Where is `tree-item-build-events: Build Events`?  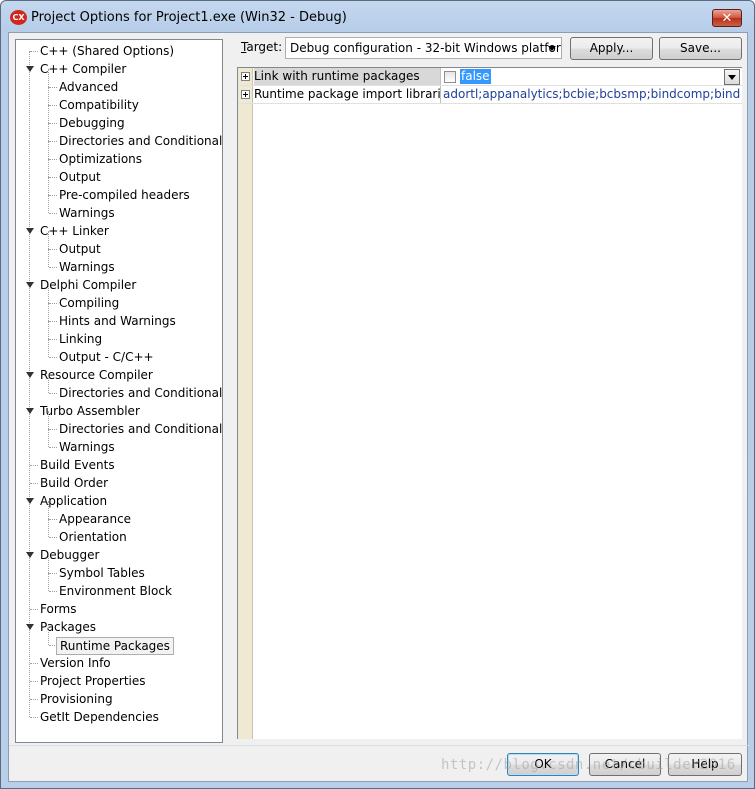
tree-item-build-events: Build Events is located at coordinates (77, 465).